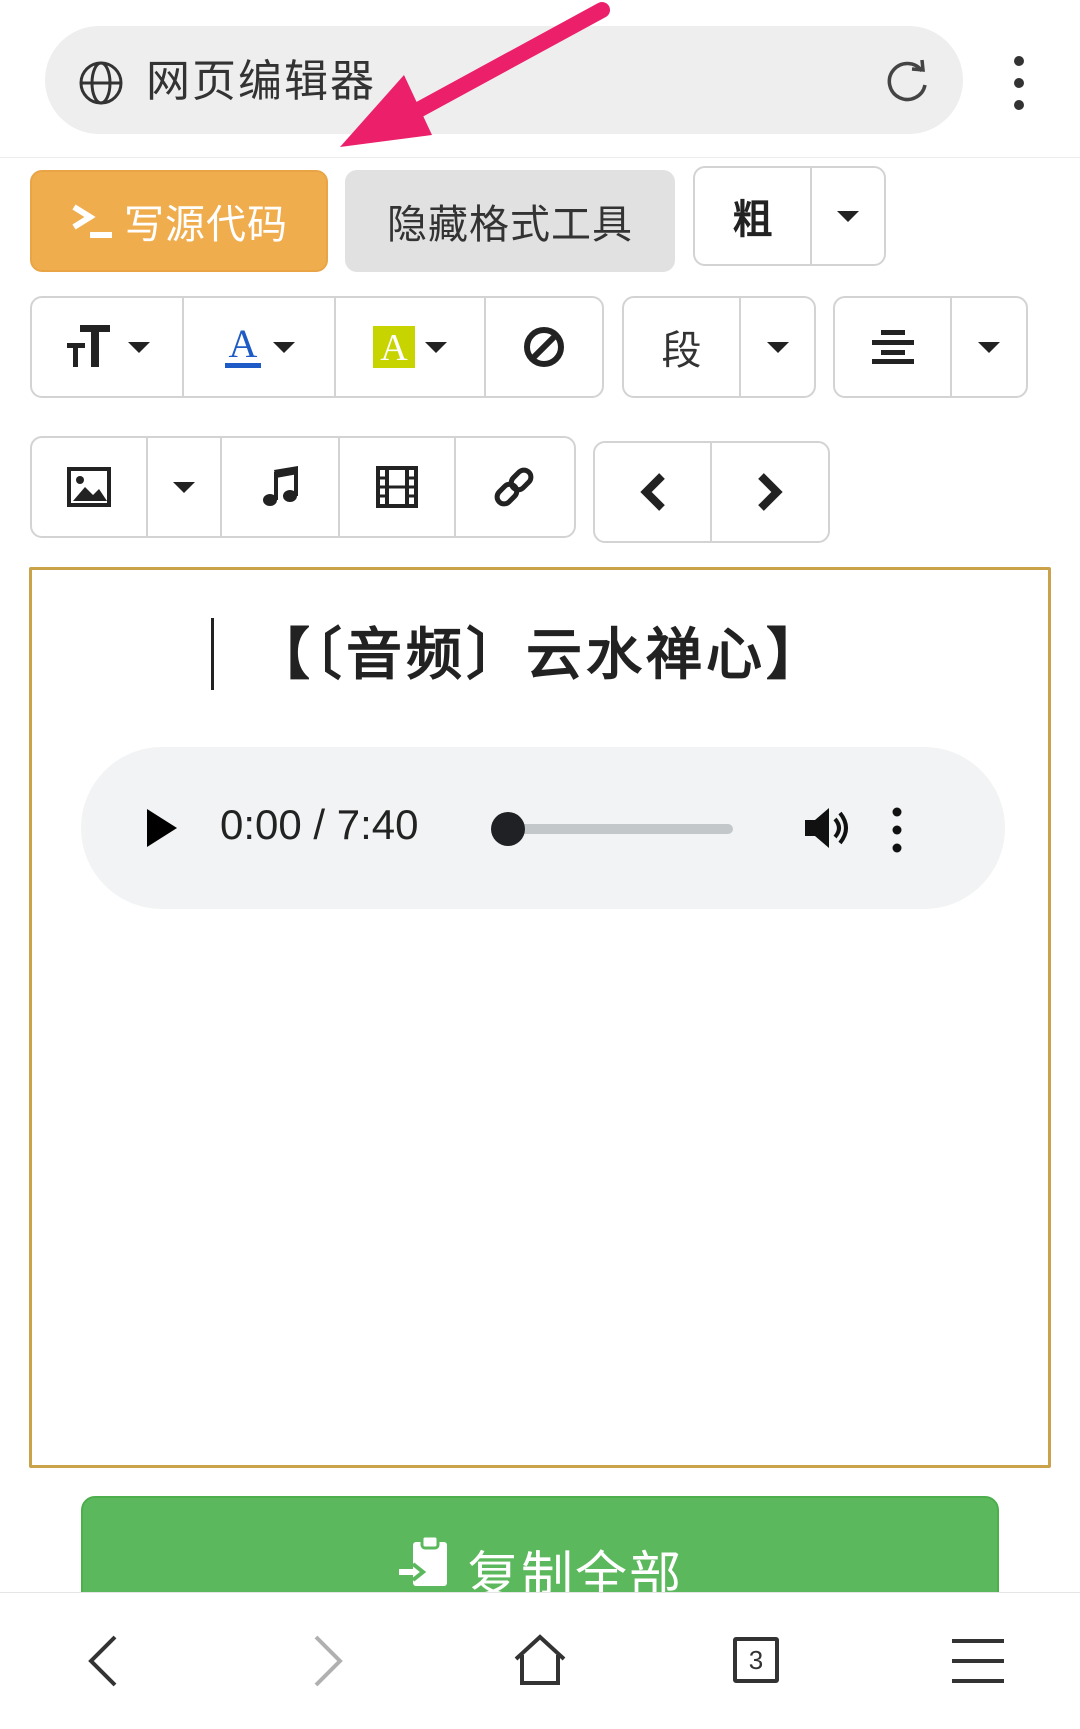  I want to click on hide-format-tools-button: 隐藏格式工具, so click(510, 221).